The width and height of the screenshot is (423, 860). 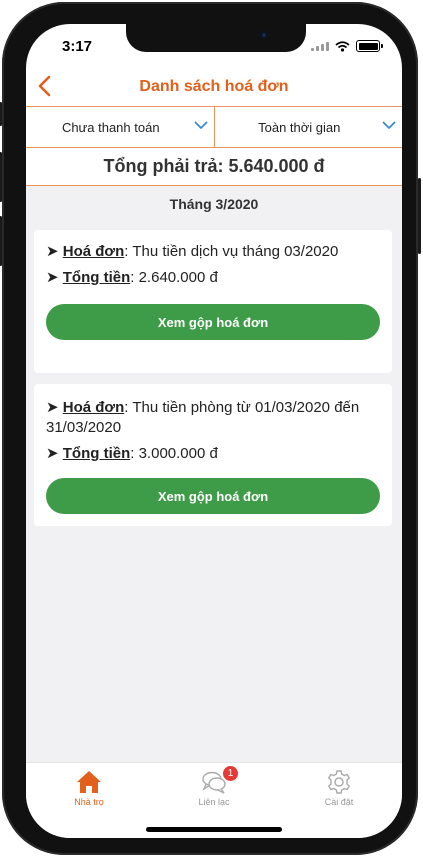 I want to click on volume-up-button, so click(x=1, y=177).